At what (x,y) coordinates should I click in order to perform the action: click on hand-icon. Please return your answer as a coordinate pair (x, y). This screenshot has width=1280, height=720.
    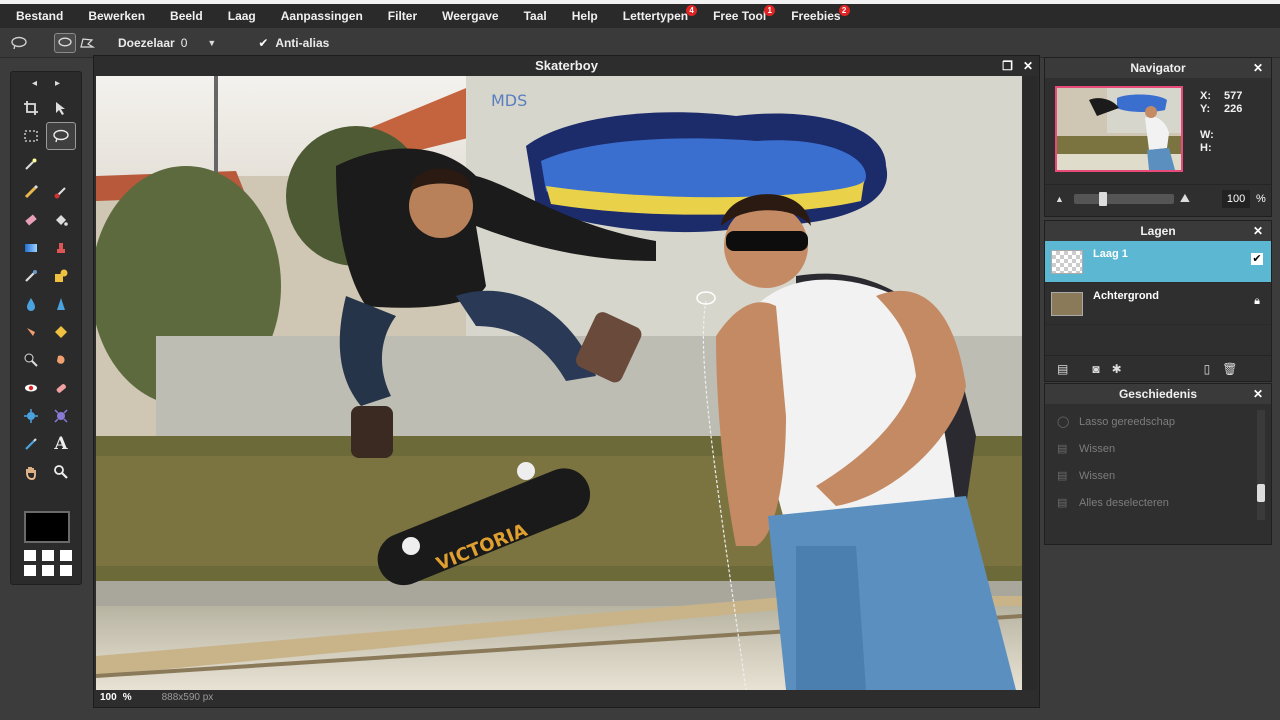
    Looking at the image, I should click on (31, 472).